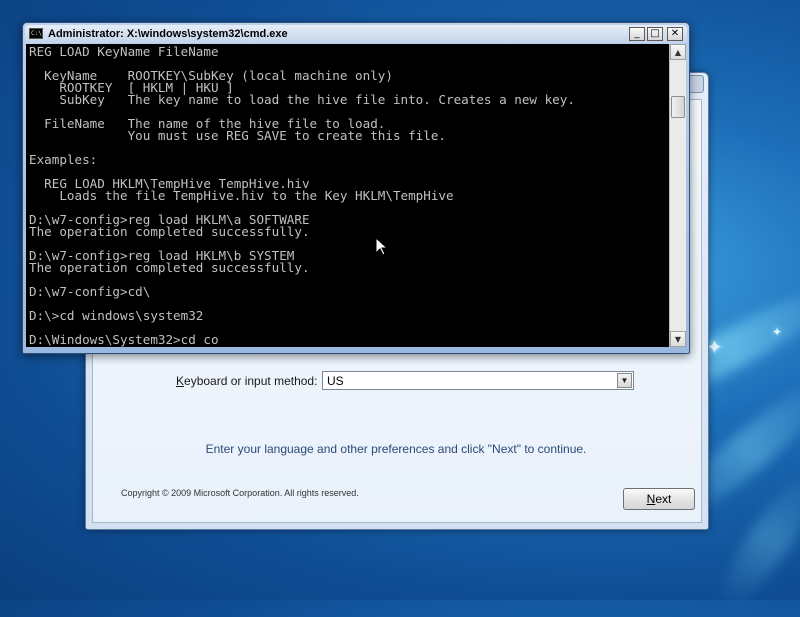 This screenshot has height=617, width=800. Describe the element at coordinates (180, 381) in the screenshot. I see `access-key: K` at that location.